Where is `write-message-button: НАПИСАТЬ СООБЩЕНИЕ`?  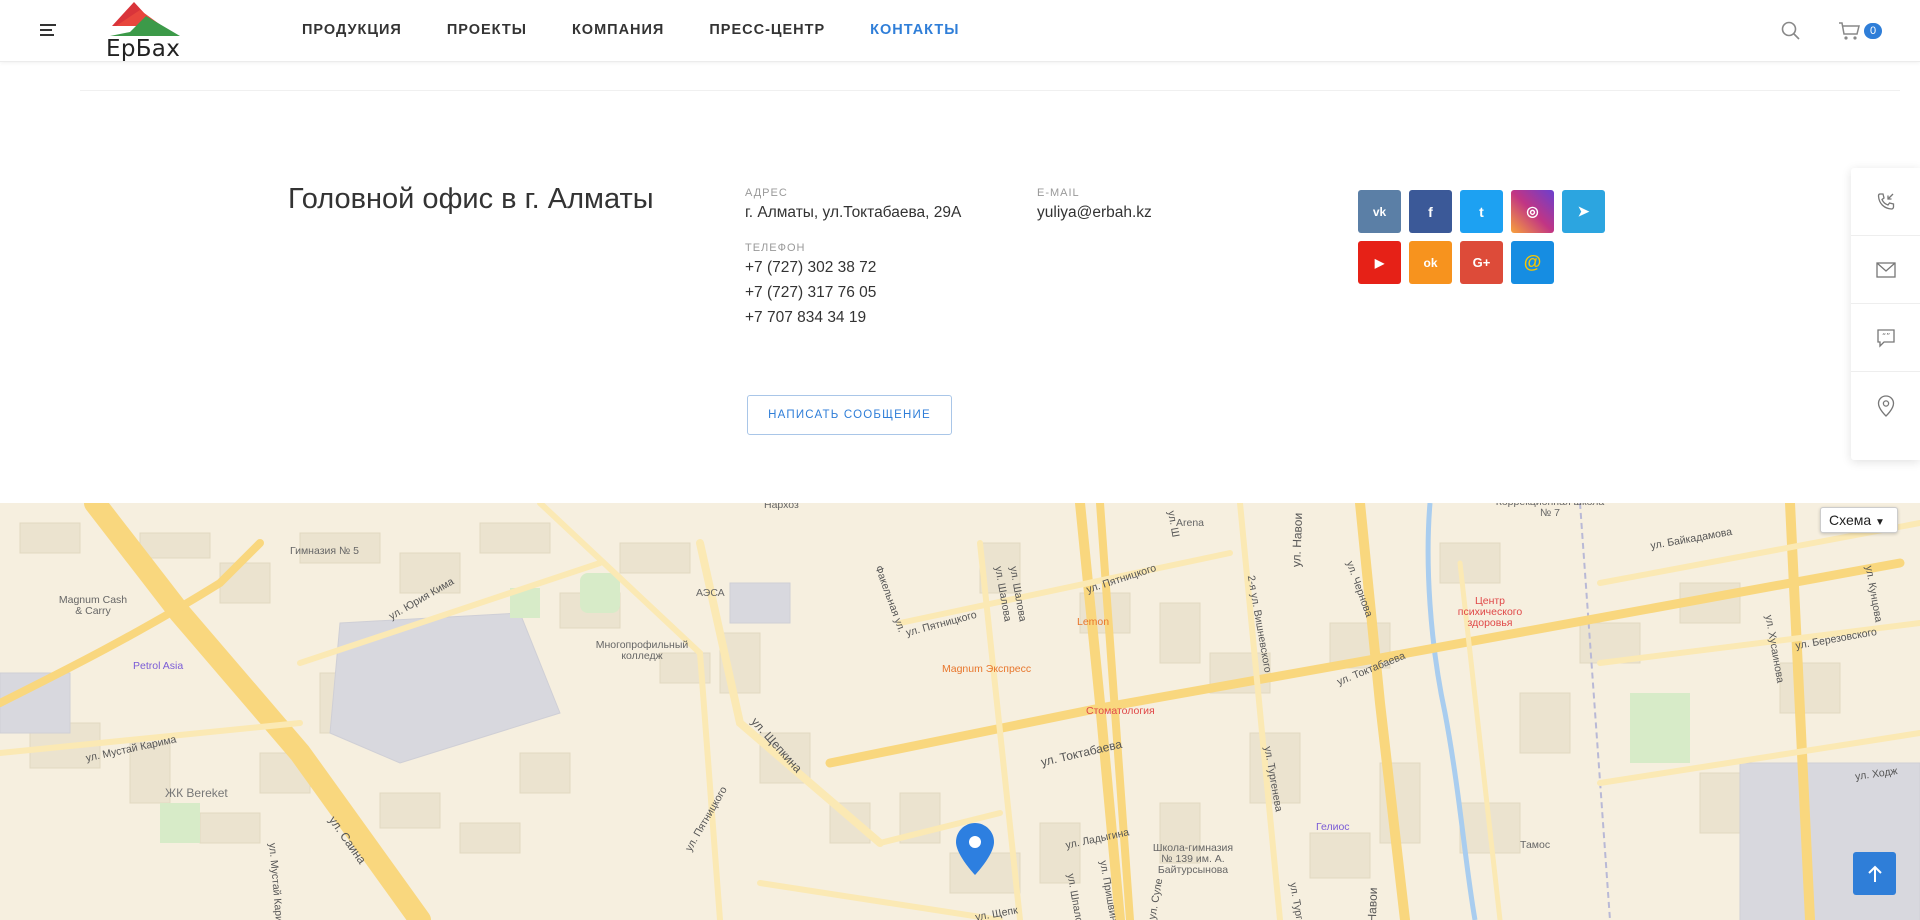
write-message-button: НАПИСАТЬ СООБЩЕНИЕ is located at coordinates (849, 415).